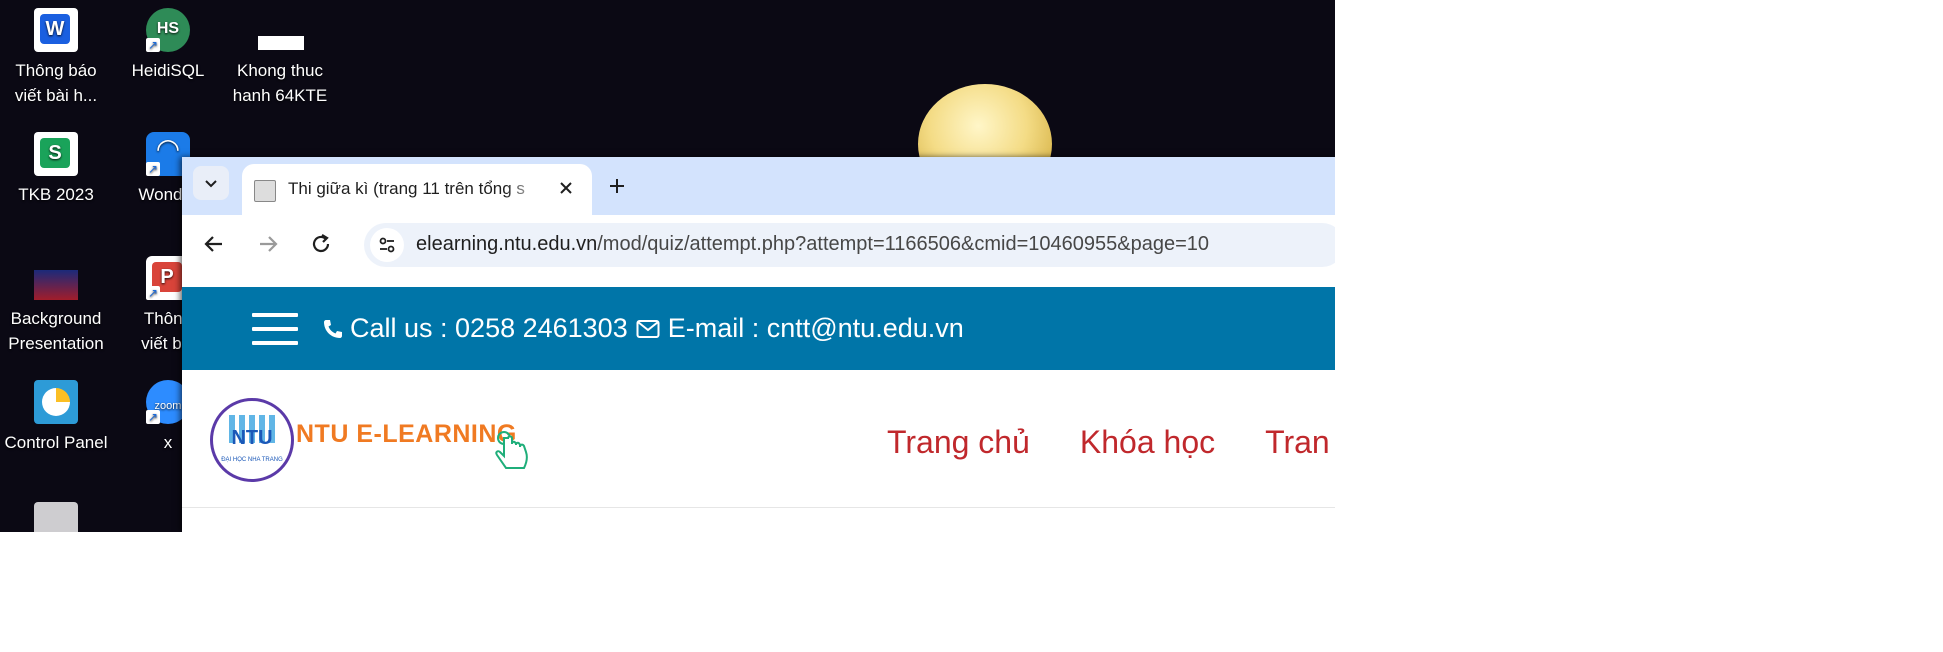 The height and width of the screenshot is (652, 1943). I want to click on reload-button, so click(321, 244).